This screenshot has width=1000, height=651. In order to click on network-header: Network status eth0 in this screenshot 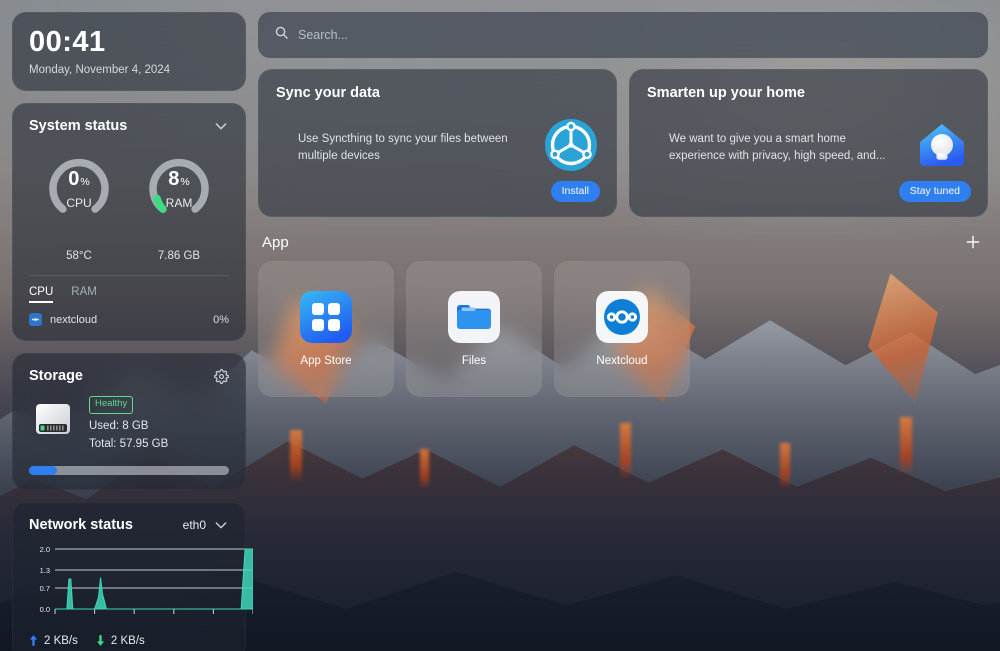, I will do `click(129, 525)`.